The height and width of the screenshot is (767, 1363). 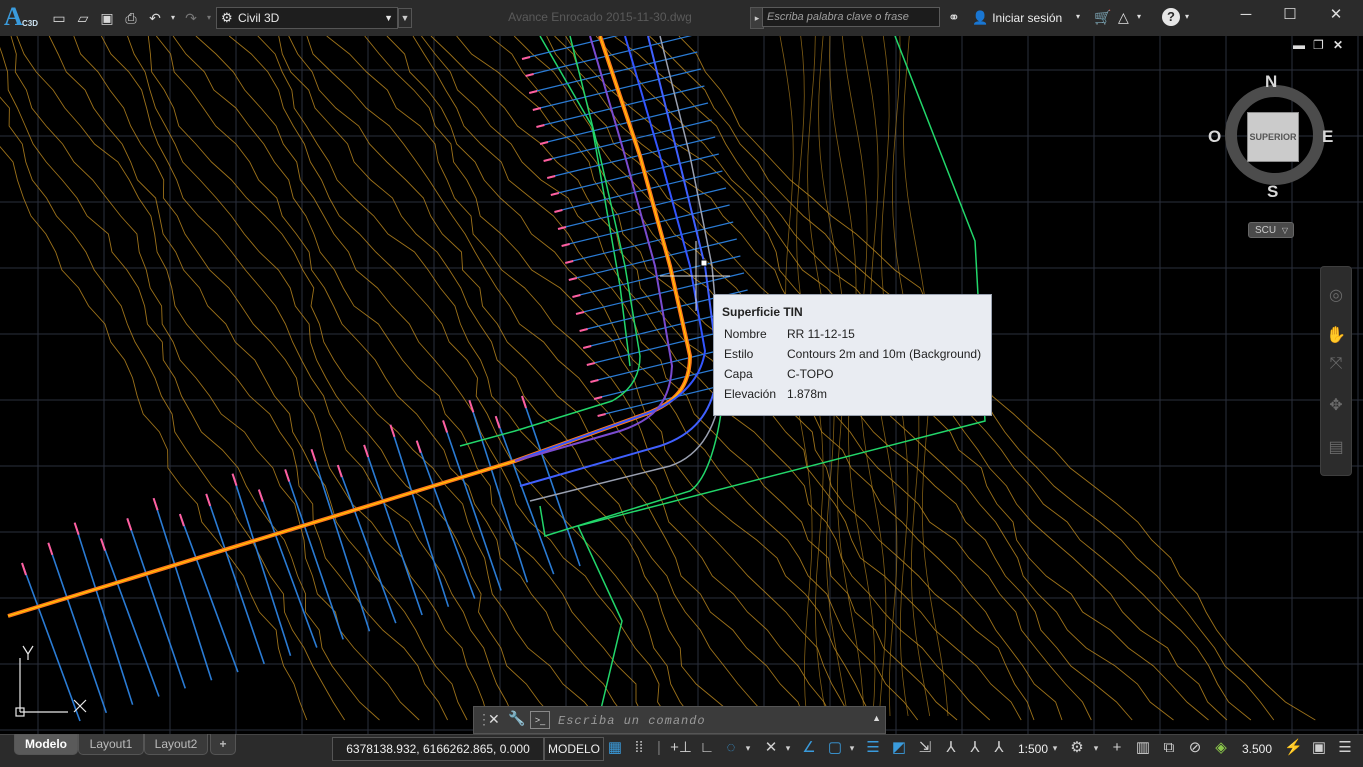 I want to click on elevation-value: 3.500, so click(x=1257, y=749).